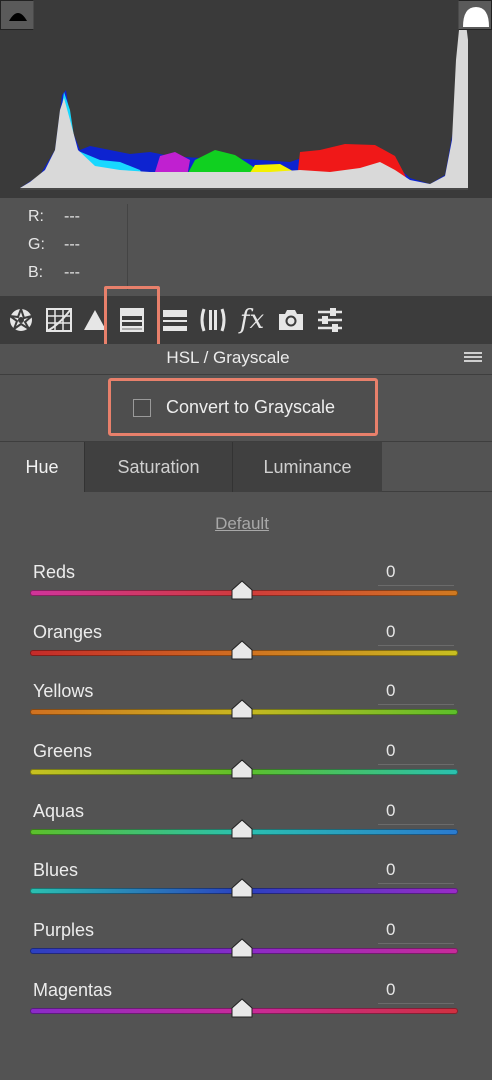  I want to click on fx-icon: fx, so click(252, 320).